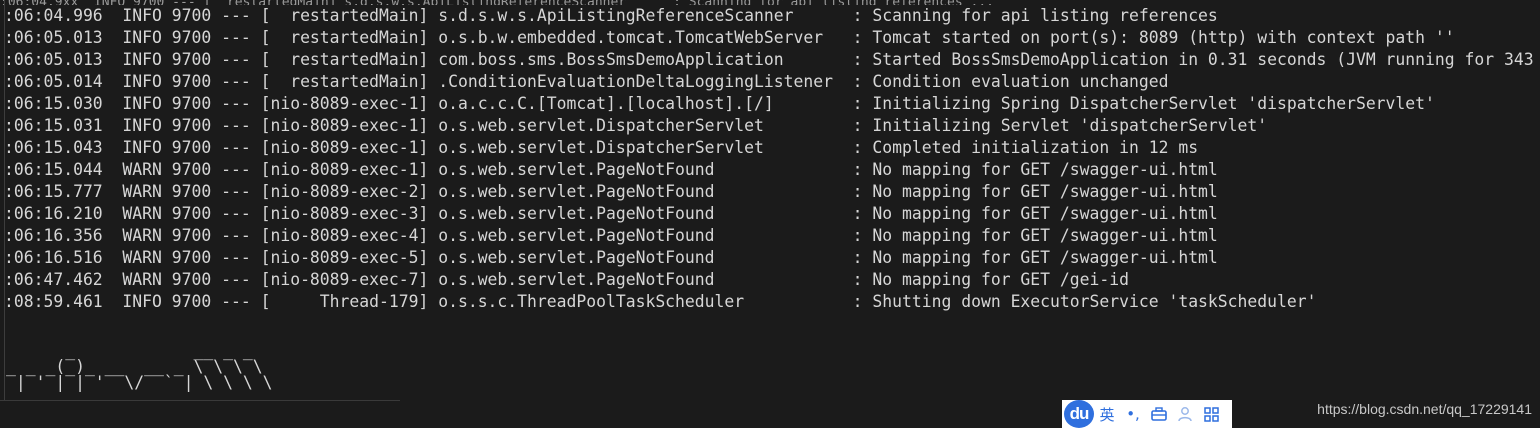 Image resolution: width=1540 pixels, height=428 pixels. Describe the element at coordinates (1030, 15) in the screenshot. I see `log-message: : Scanning for api listing references` at that location.